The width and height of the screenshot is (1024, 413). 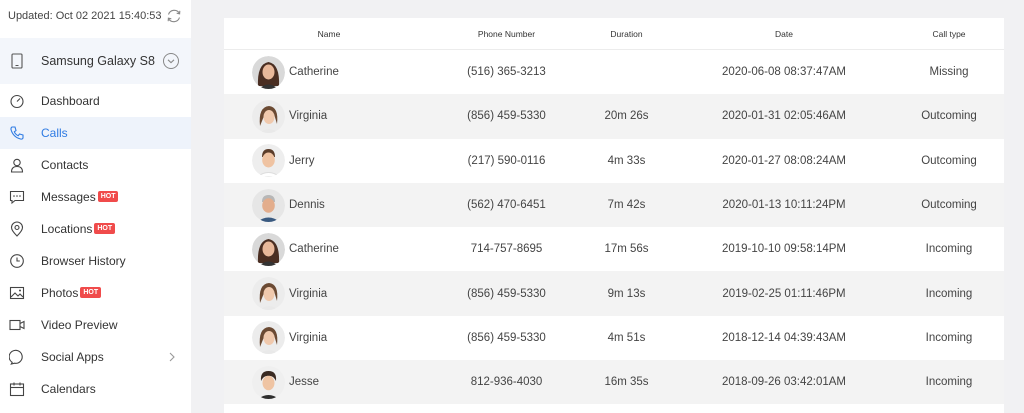 I want to click on call-type: Missing, so click(x=949, y=72).